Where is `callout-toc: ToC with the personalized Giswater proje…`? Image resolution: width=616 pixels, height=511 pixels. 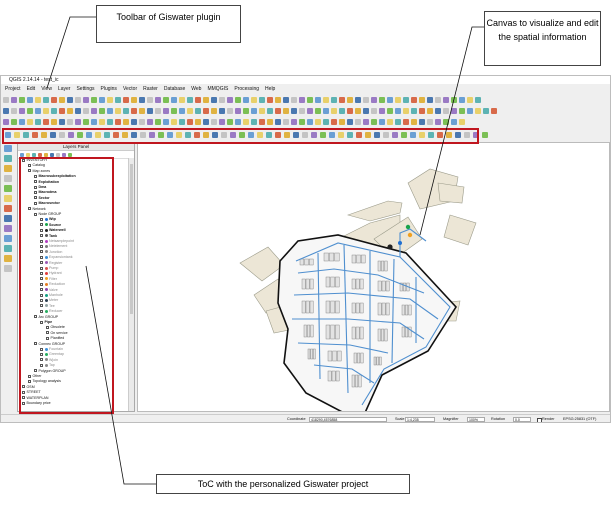 callout-toc: ToC with the personalized Giswater proje… is located at coordinates (283, 484).